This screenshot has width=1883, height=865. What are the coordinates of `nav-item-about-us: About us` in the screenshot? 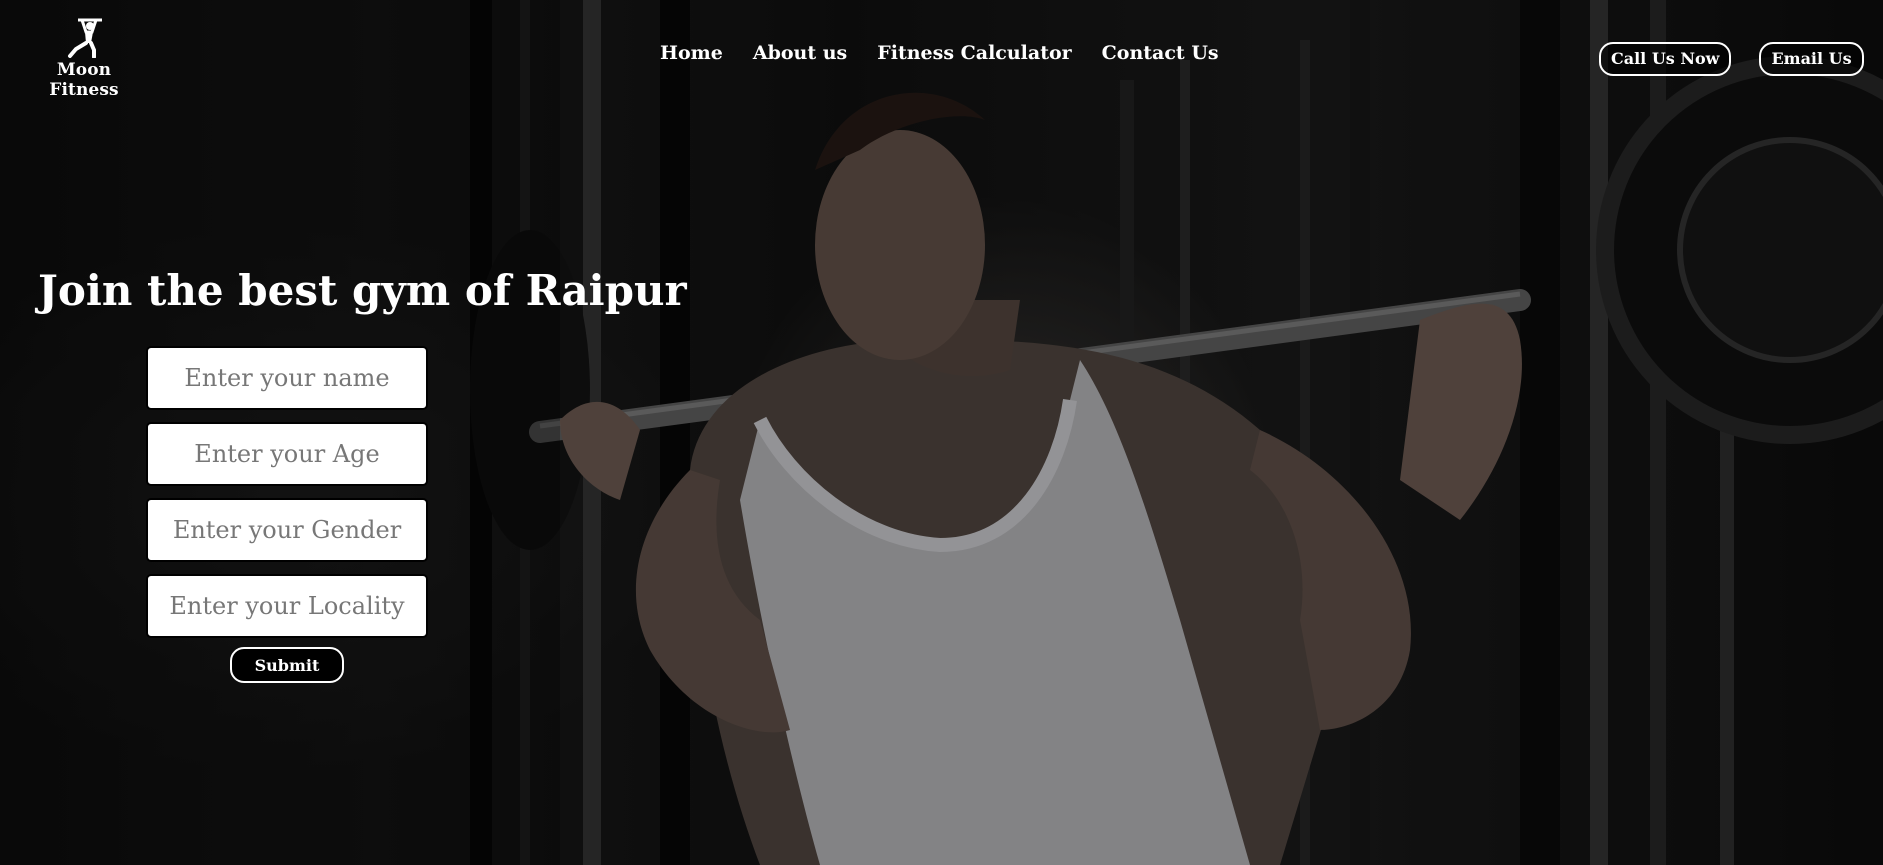 It's located at (800, 53).